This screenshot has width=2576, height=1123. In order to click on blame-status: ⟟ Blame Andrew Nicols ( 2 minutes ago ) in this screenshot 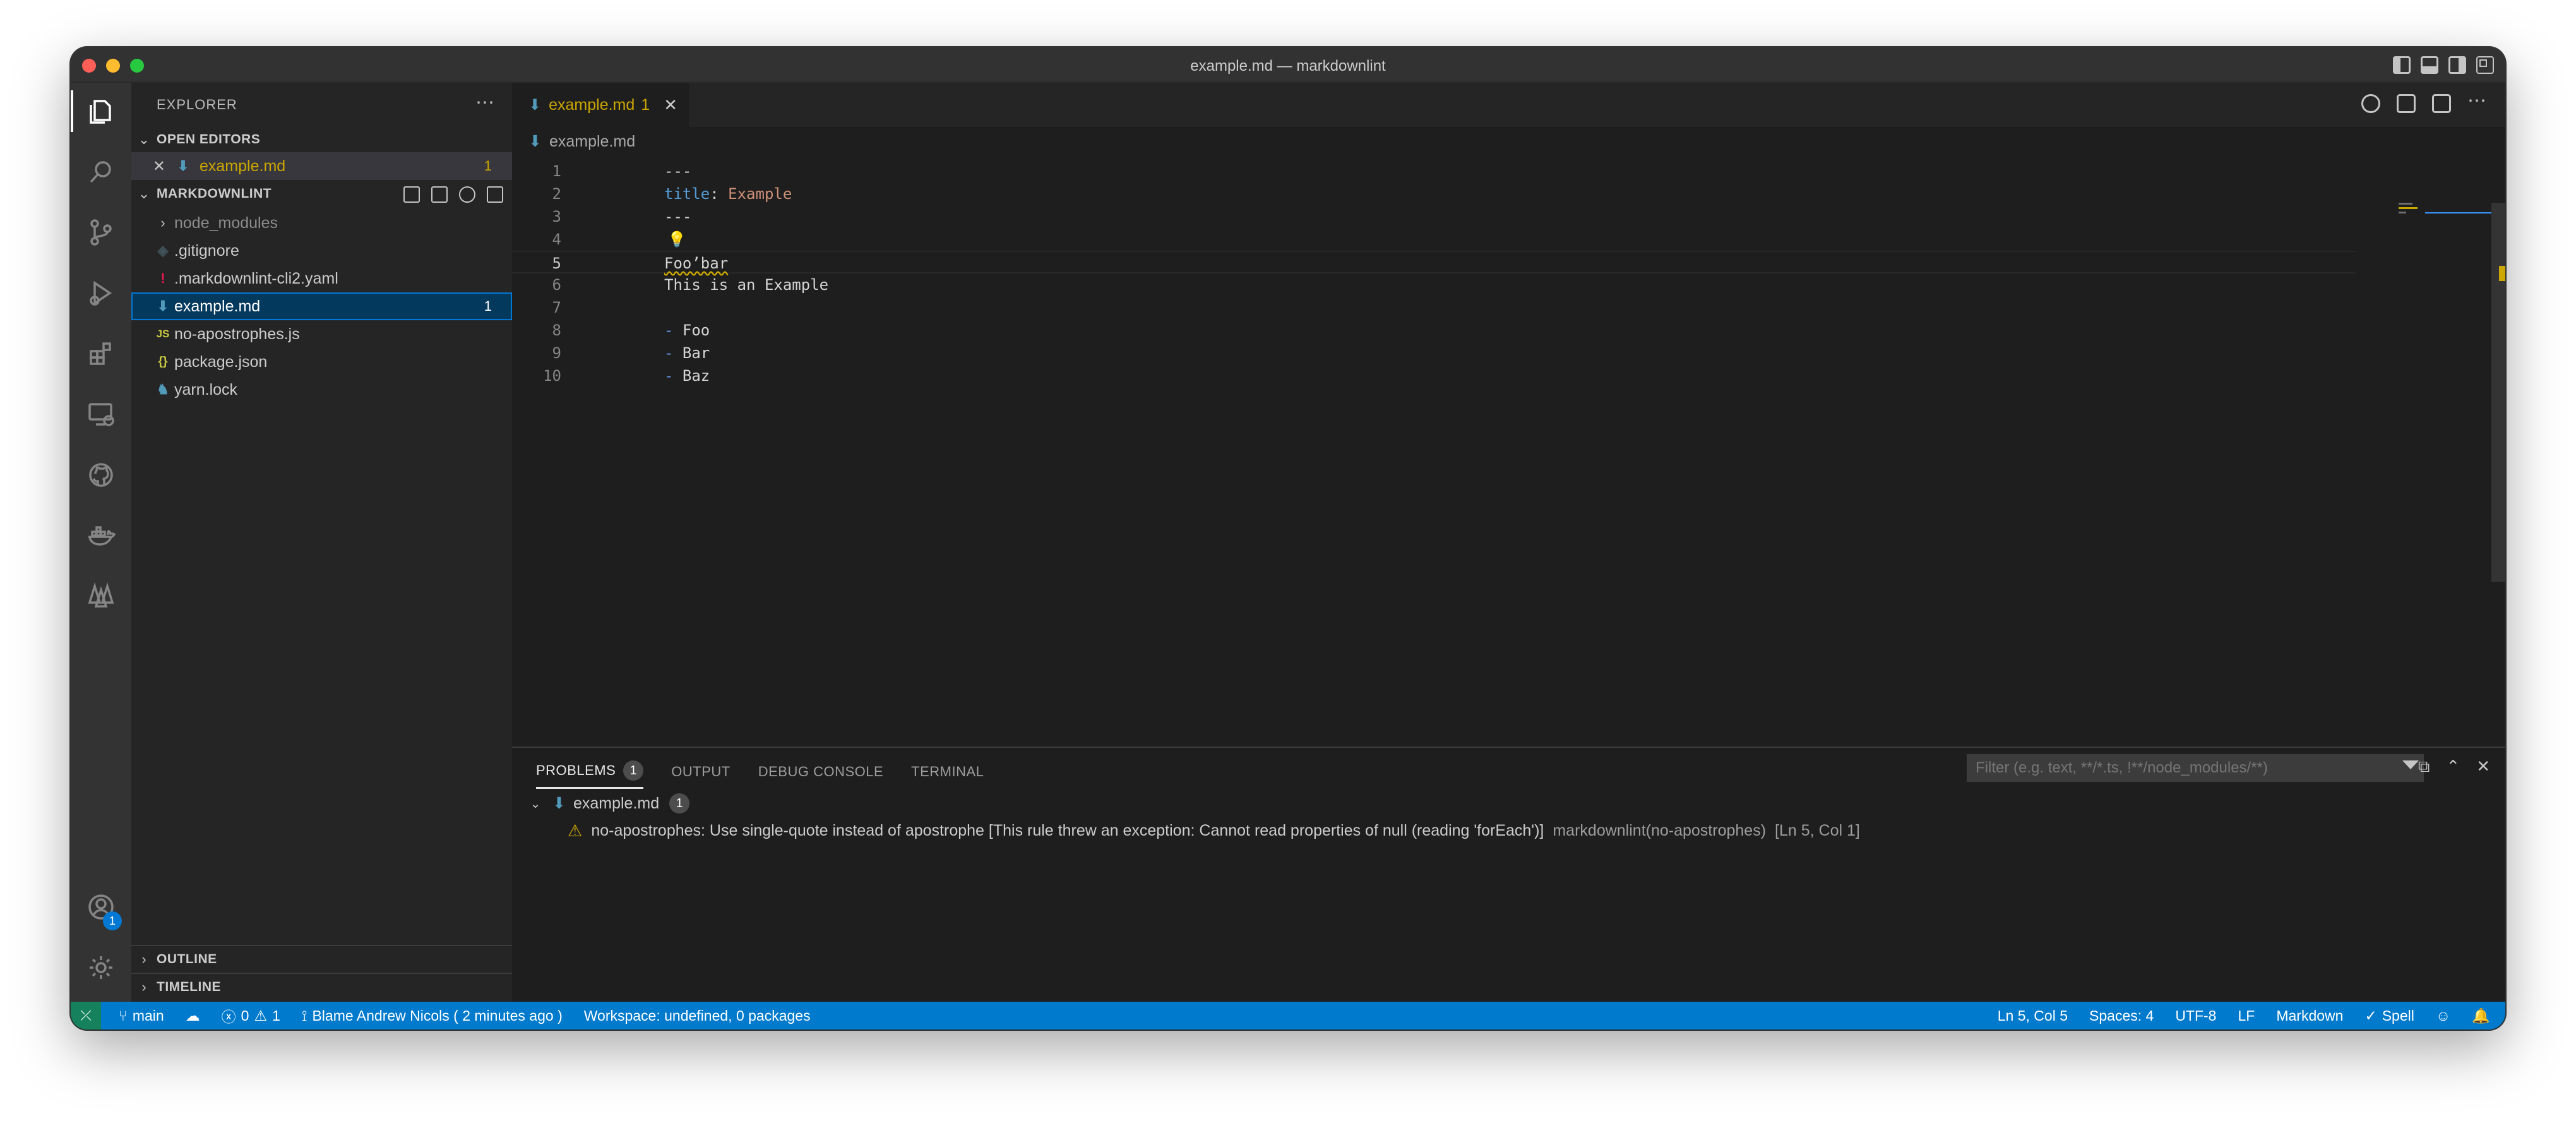, I will do `click(432, 1016)`.